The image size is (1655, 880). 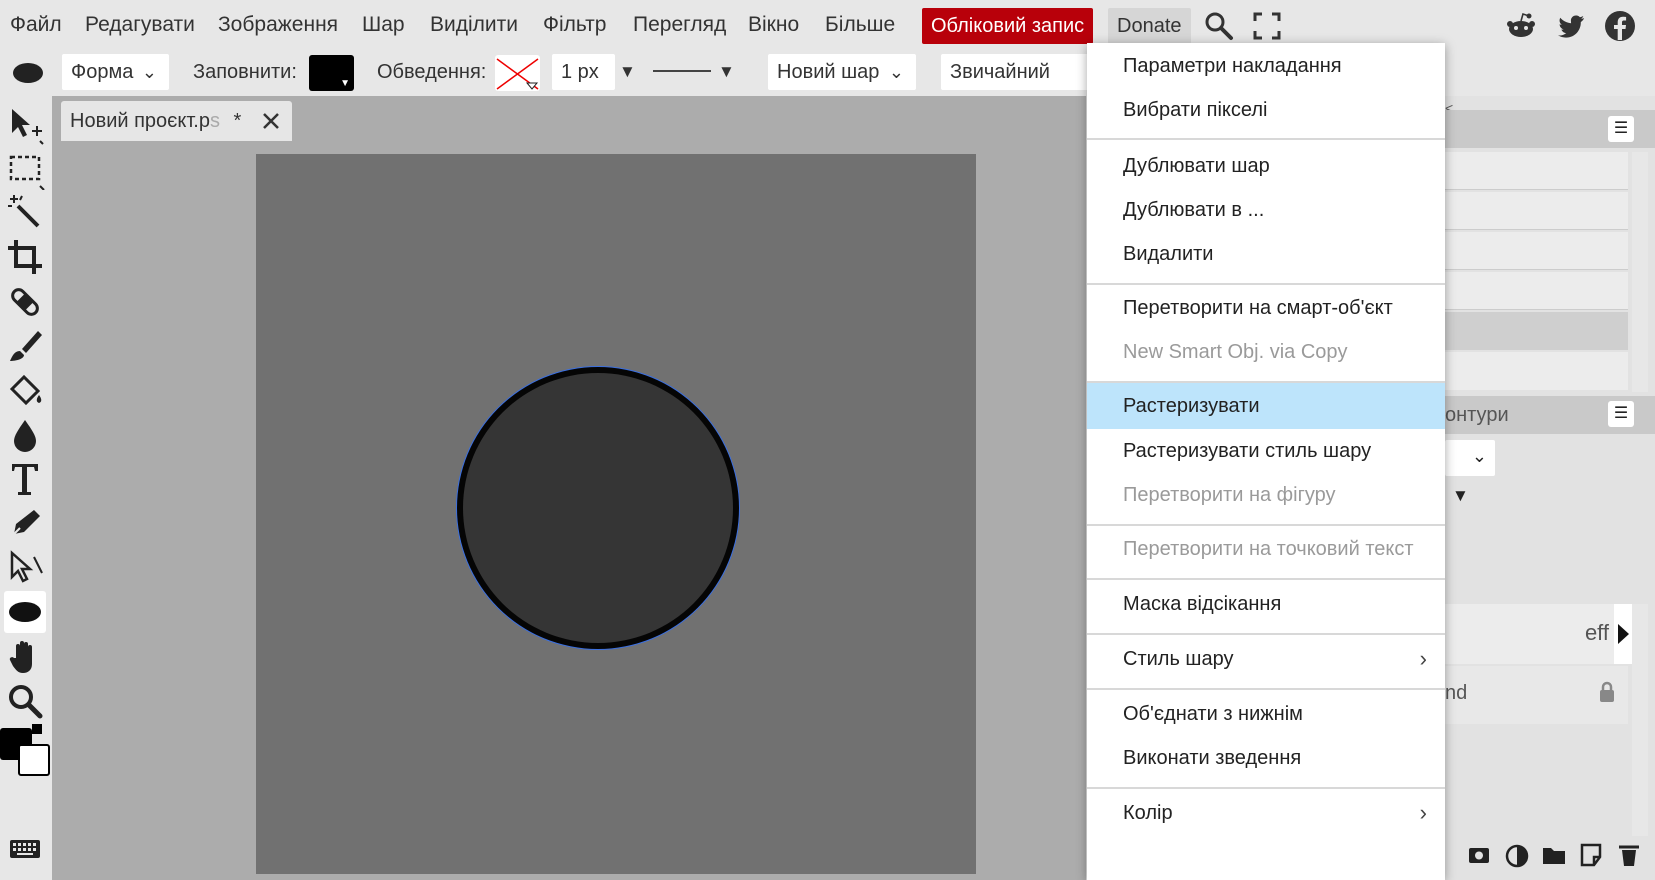 I want to click on menu-item-label: Маска відсікання, so click(x=1202, y=604).